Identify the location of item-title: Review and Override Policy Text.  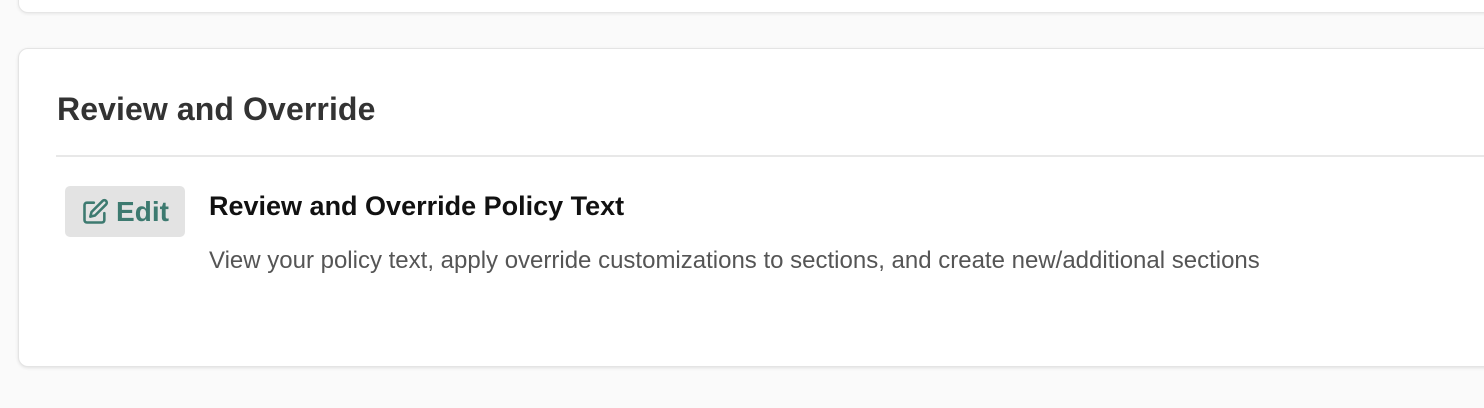
(417, 206).